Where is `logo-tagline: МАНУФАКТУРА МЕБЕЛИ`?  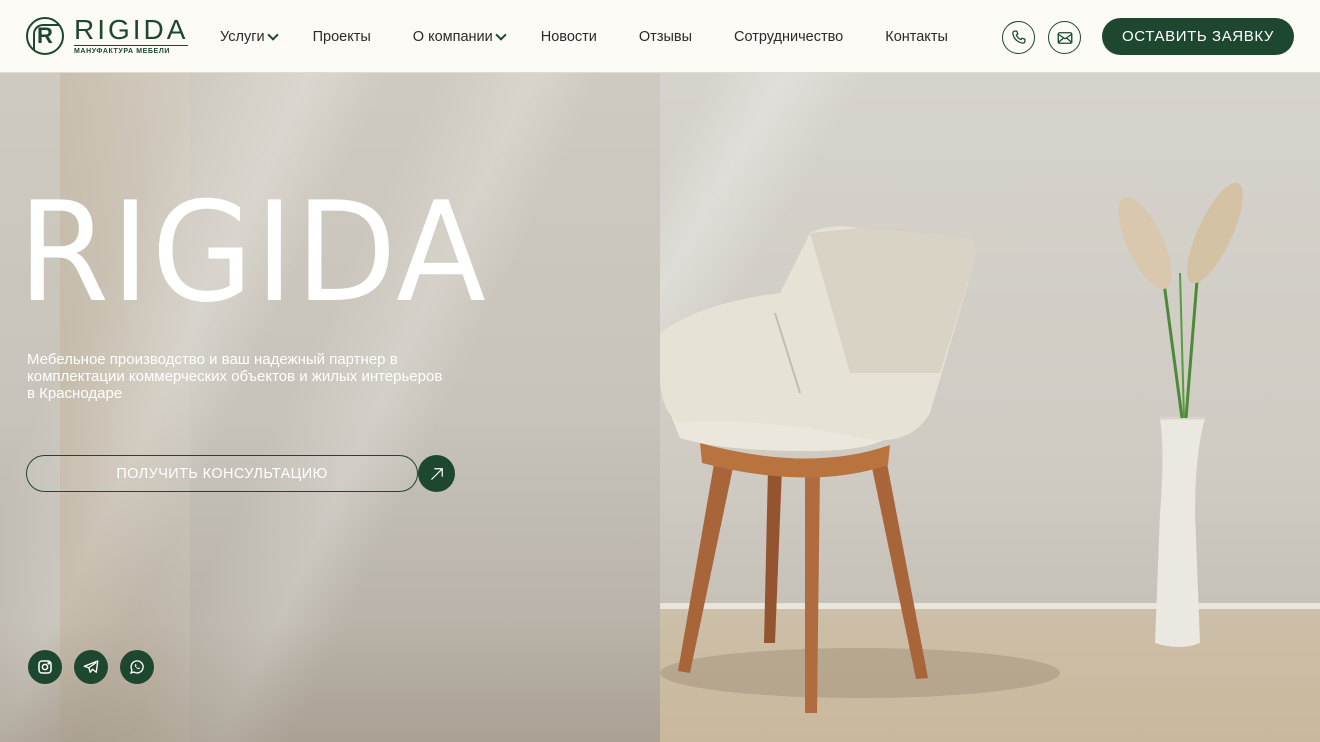
logo-tagline: МАНУФАКТУРА МЕБЕЛИ is located at coordinates (131, 50).